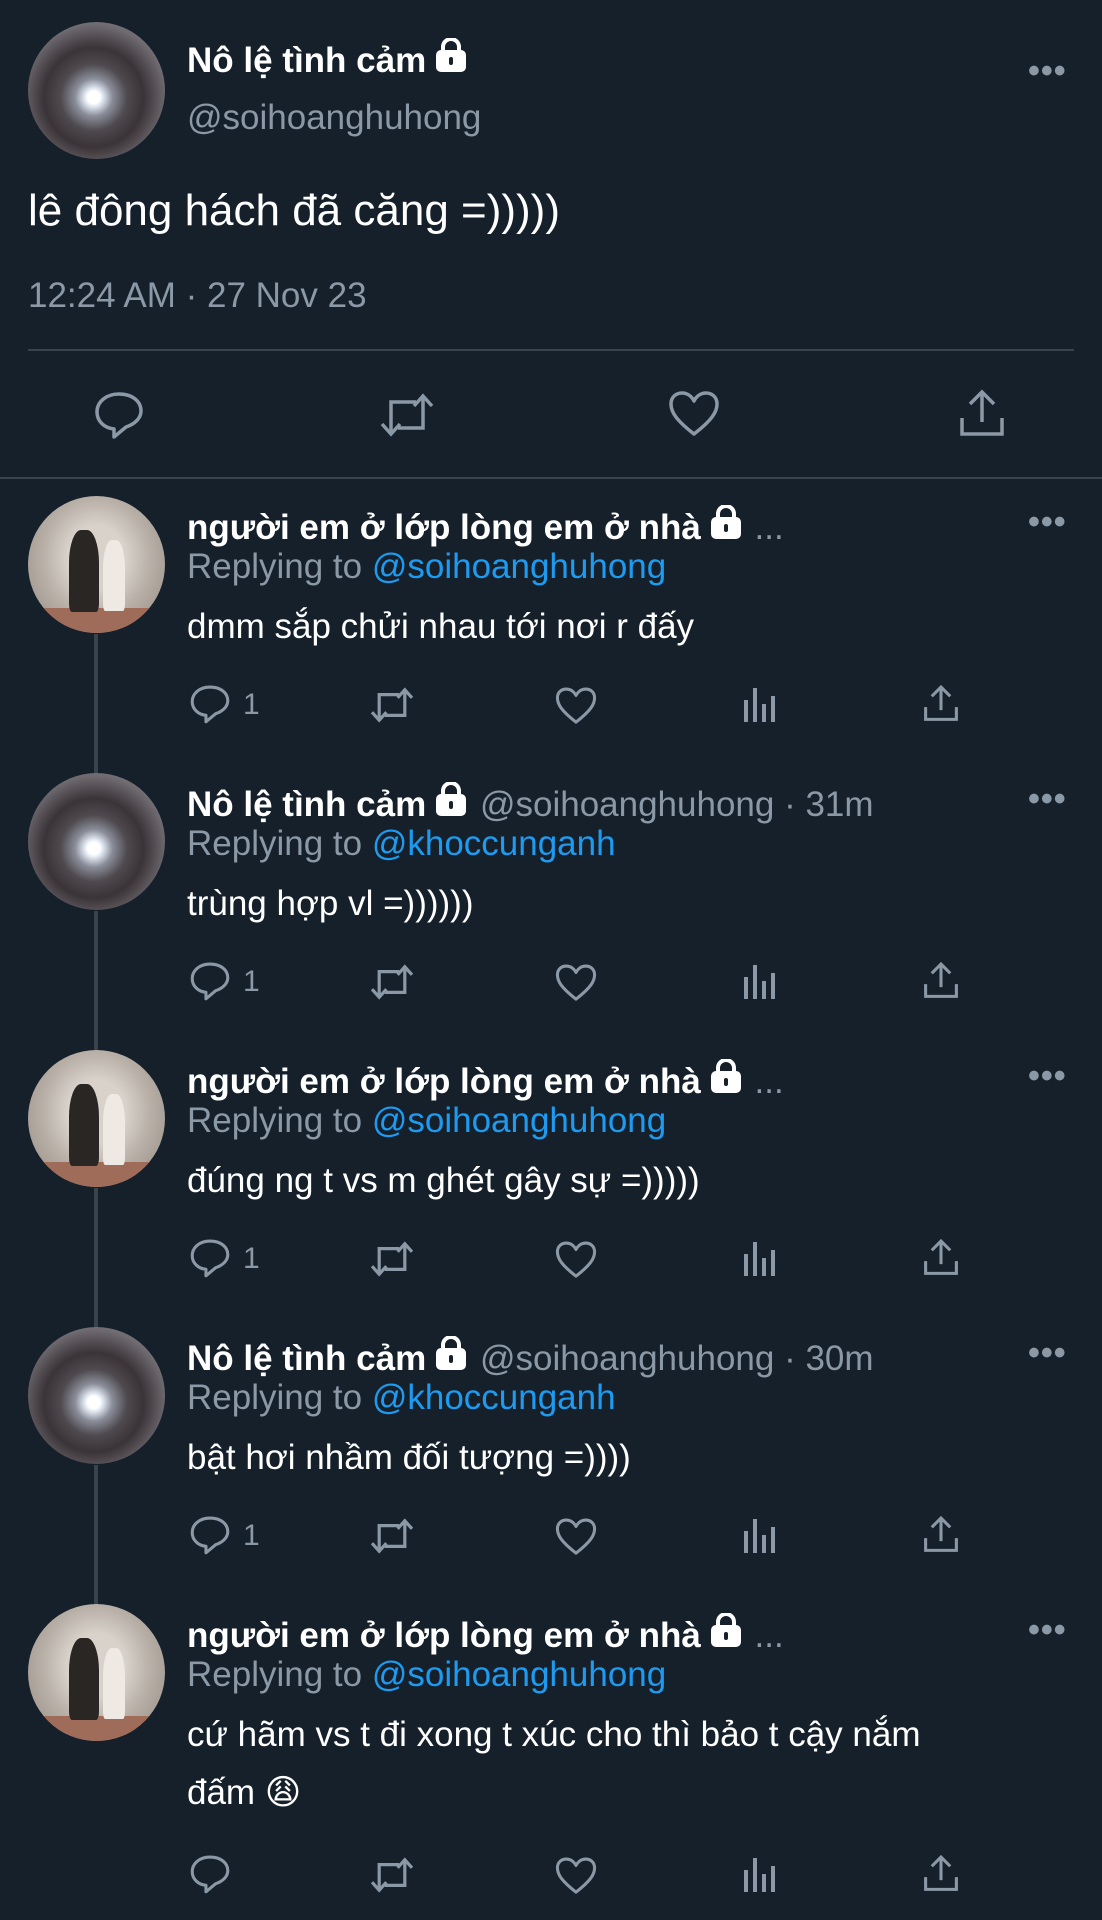 This screenshot has height=1920, width=1102. I want to click on reply-author-name: Nô lệ tình cảm @soihoanghuhong · 31m, so click(530, 804).